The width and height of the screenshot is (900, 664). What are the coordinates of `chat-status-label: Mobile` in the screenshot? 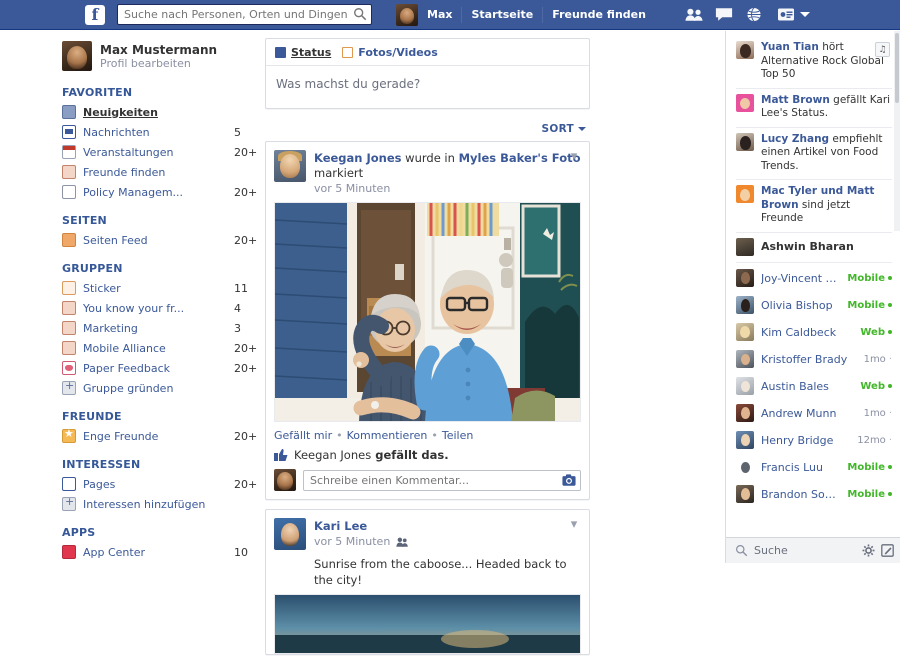 It's located at (866, 494).